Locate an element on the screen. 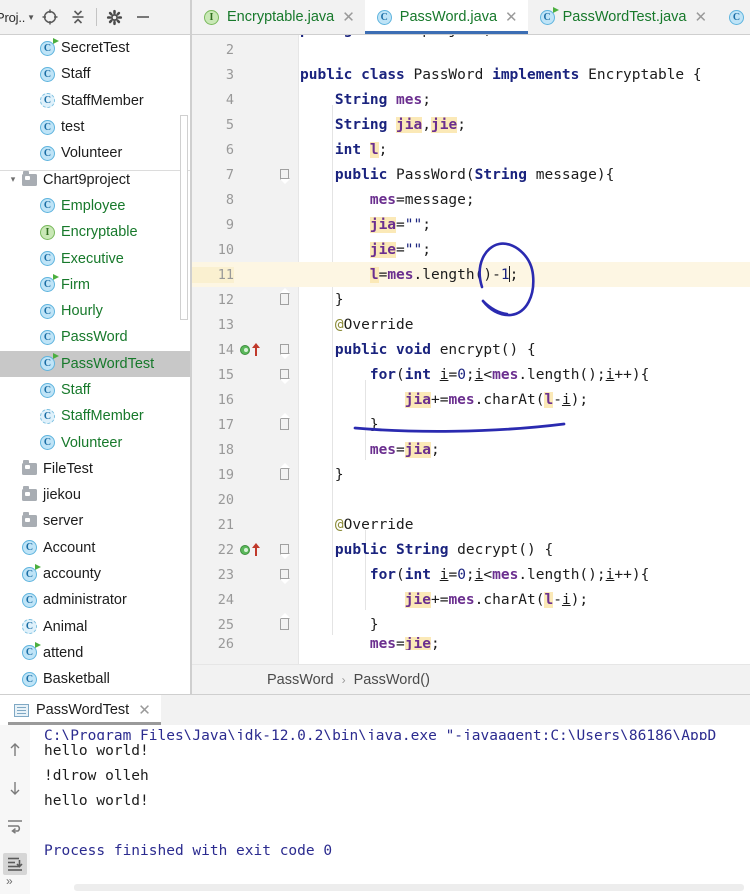  code-line-22: 22 public String decrypt() { is located at coordinates (471, 549).